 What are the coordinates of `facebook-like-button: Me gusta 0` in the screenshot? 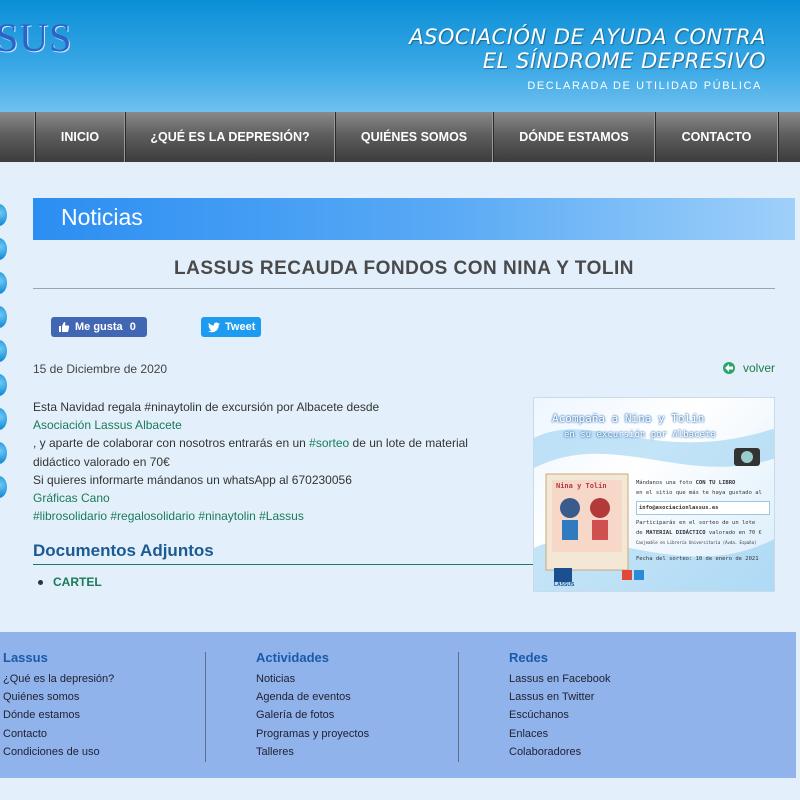 It's located at (99, 327).